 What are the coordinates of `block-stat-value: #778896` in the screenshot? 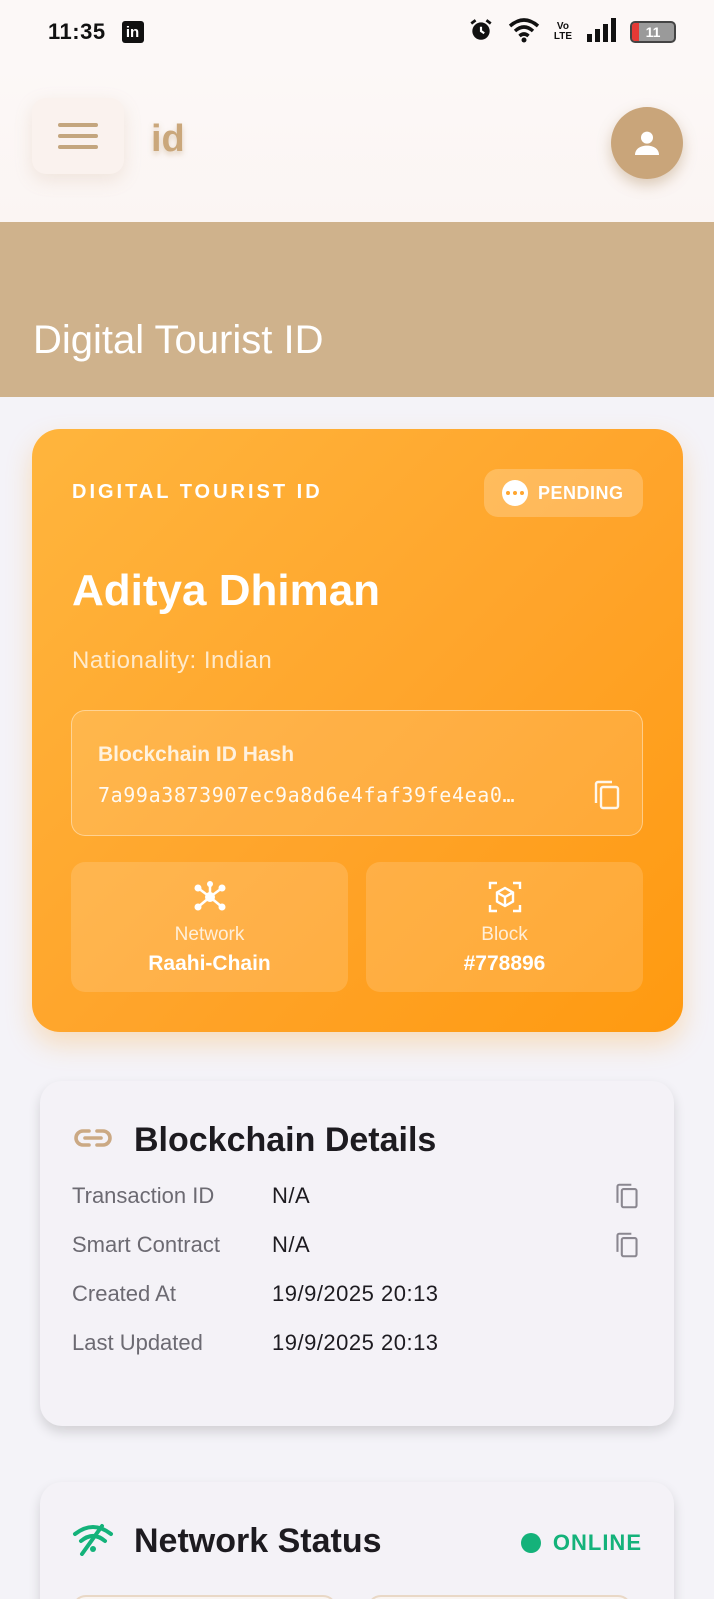 It's located at (504, 963).